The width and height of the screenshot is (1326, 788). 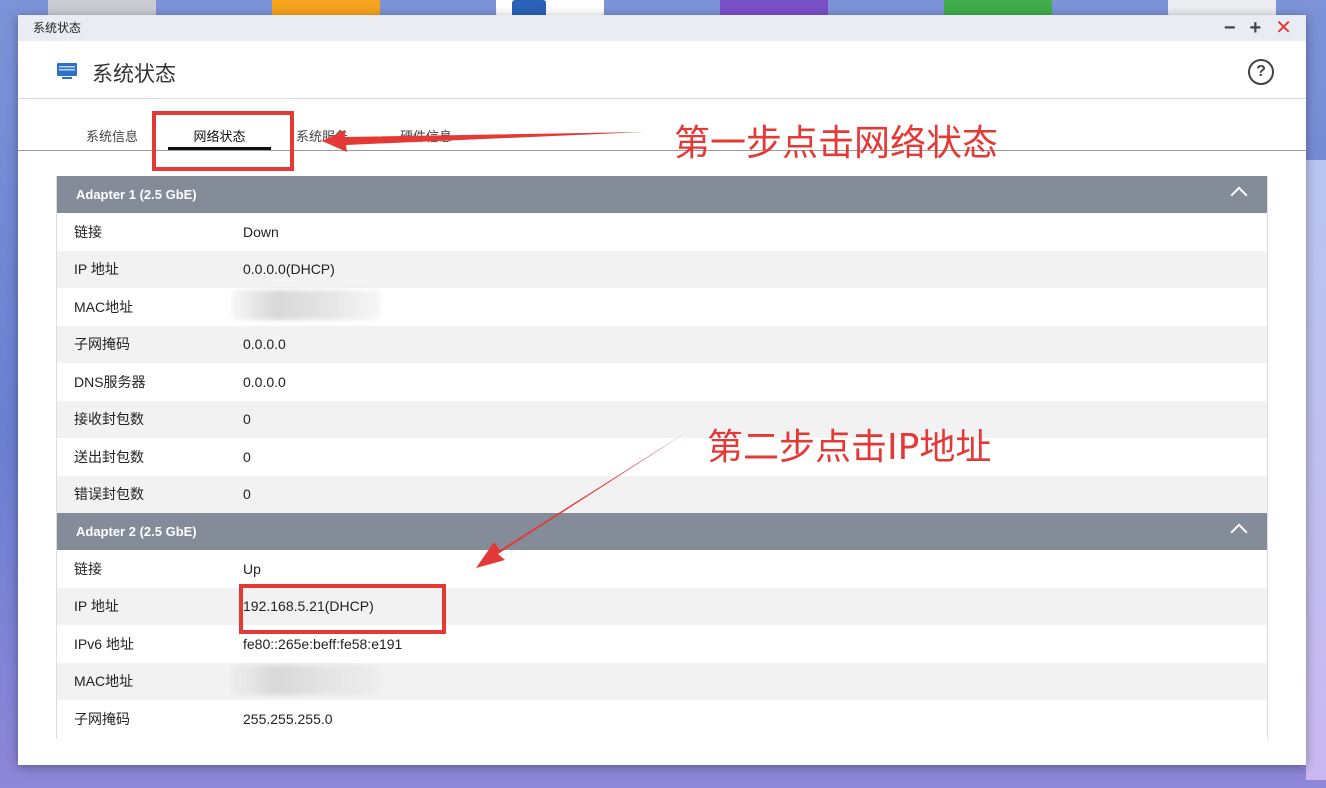 I want to click on annotation-step2-text: 第二步点击IP地址, so click(x=849, y=447).